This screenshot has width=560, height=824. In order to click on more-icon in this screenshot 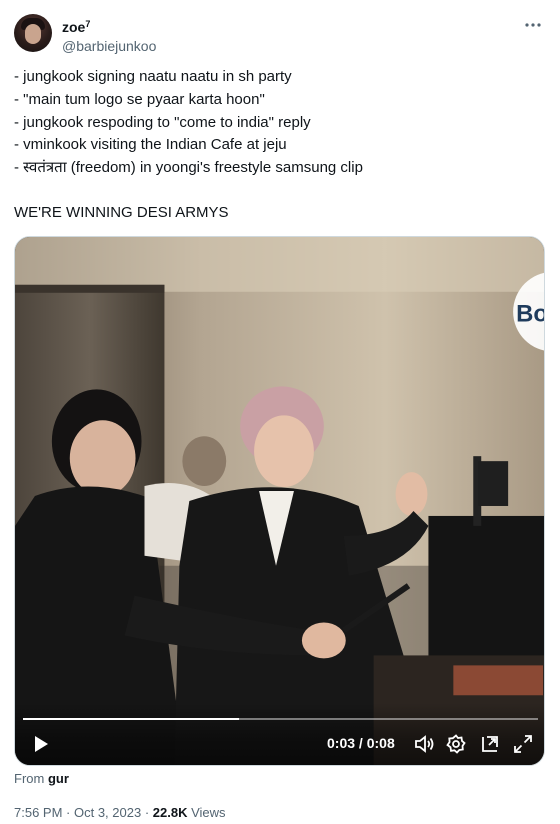, I will do `click(533, 27)`.